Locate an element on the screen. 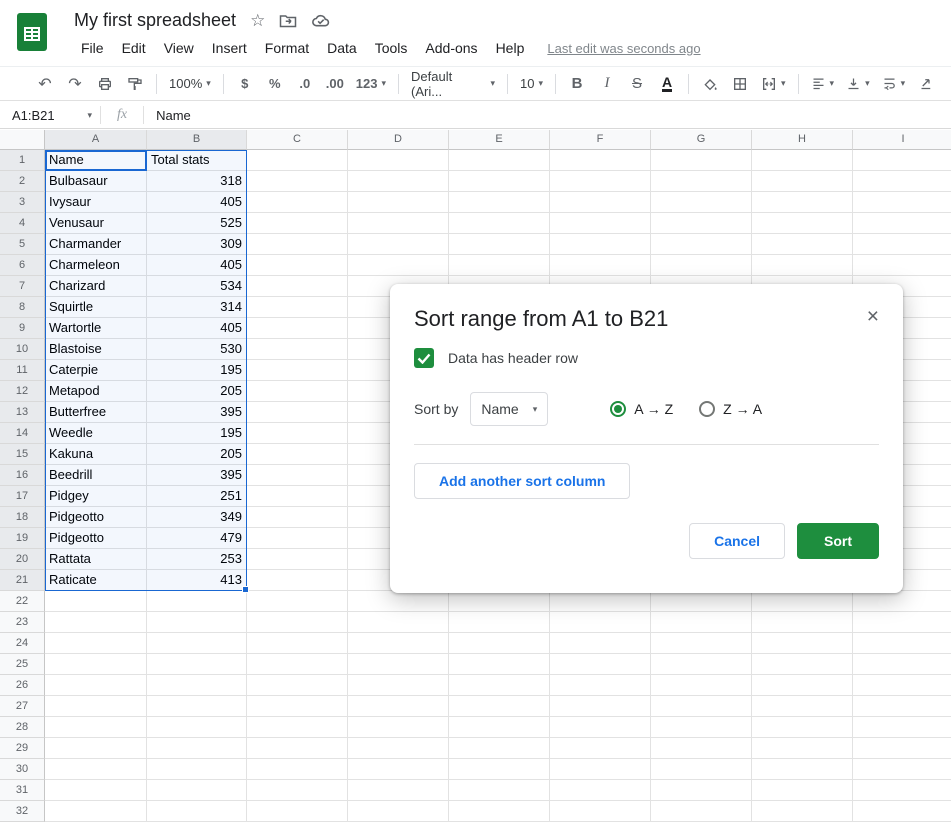 The image size is (951, 823). cell-H6 is located at coordinates (802, 265).